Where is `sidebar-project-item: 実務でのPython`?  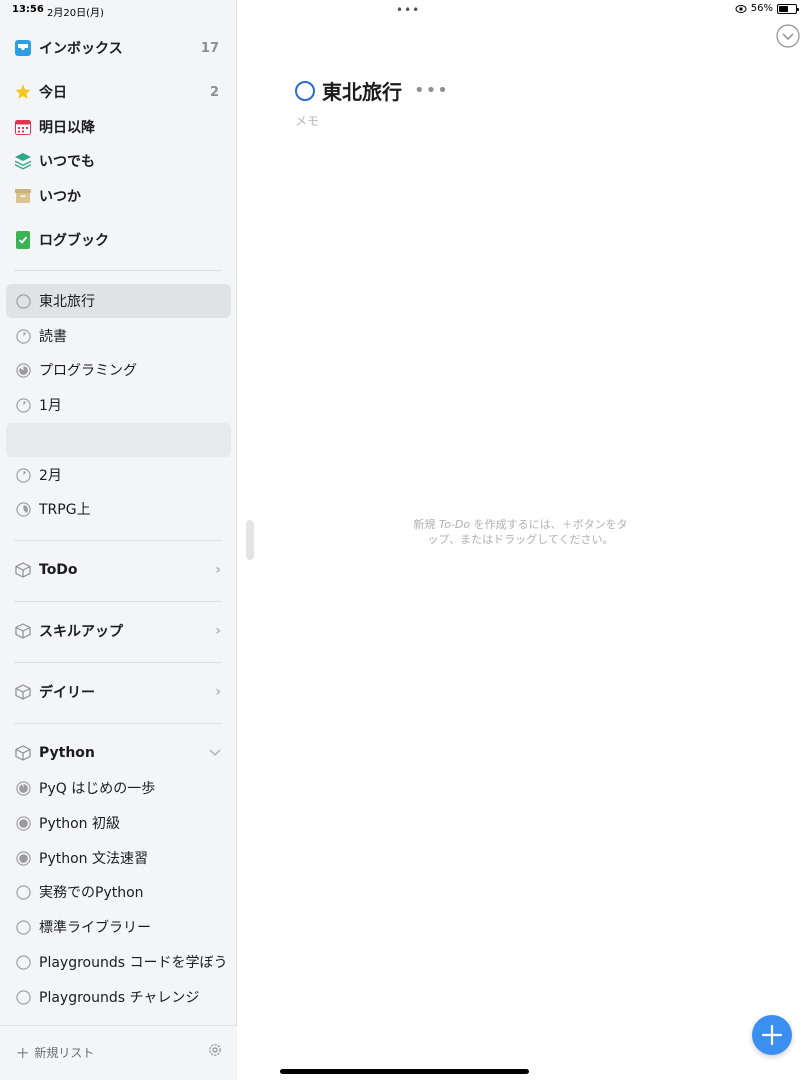
sidebar-project-item: 実務でのPython is located at coordinates (118, 892).